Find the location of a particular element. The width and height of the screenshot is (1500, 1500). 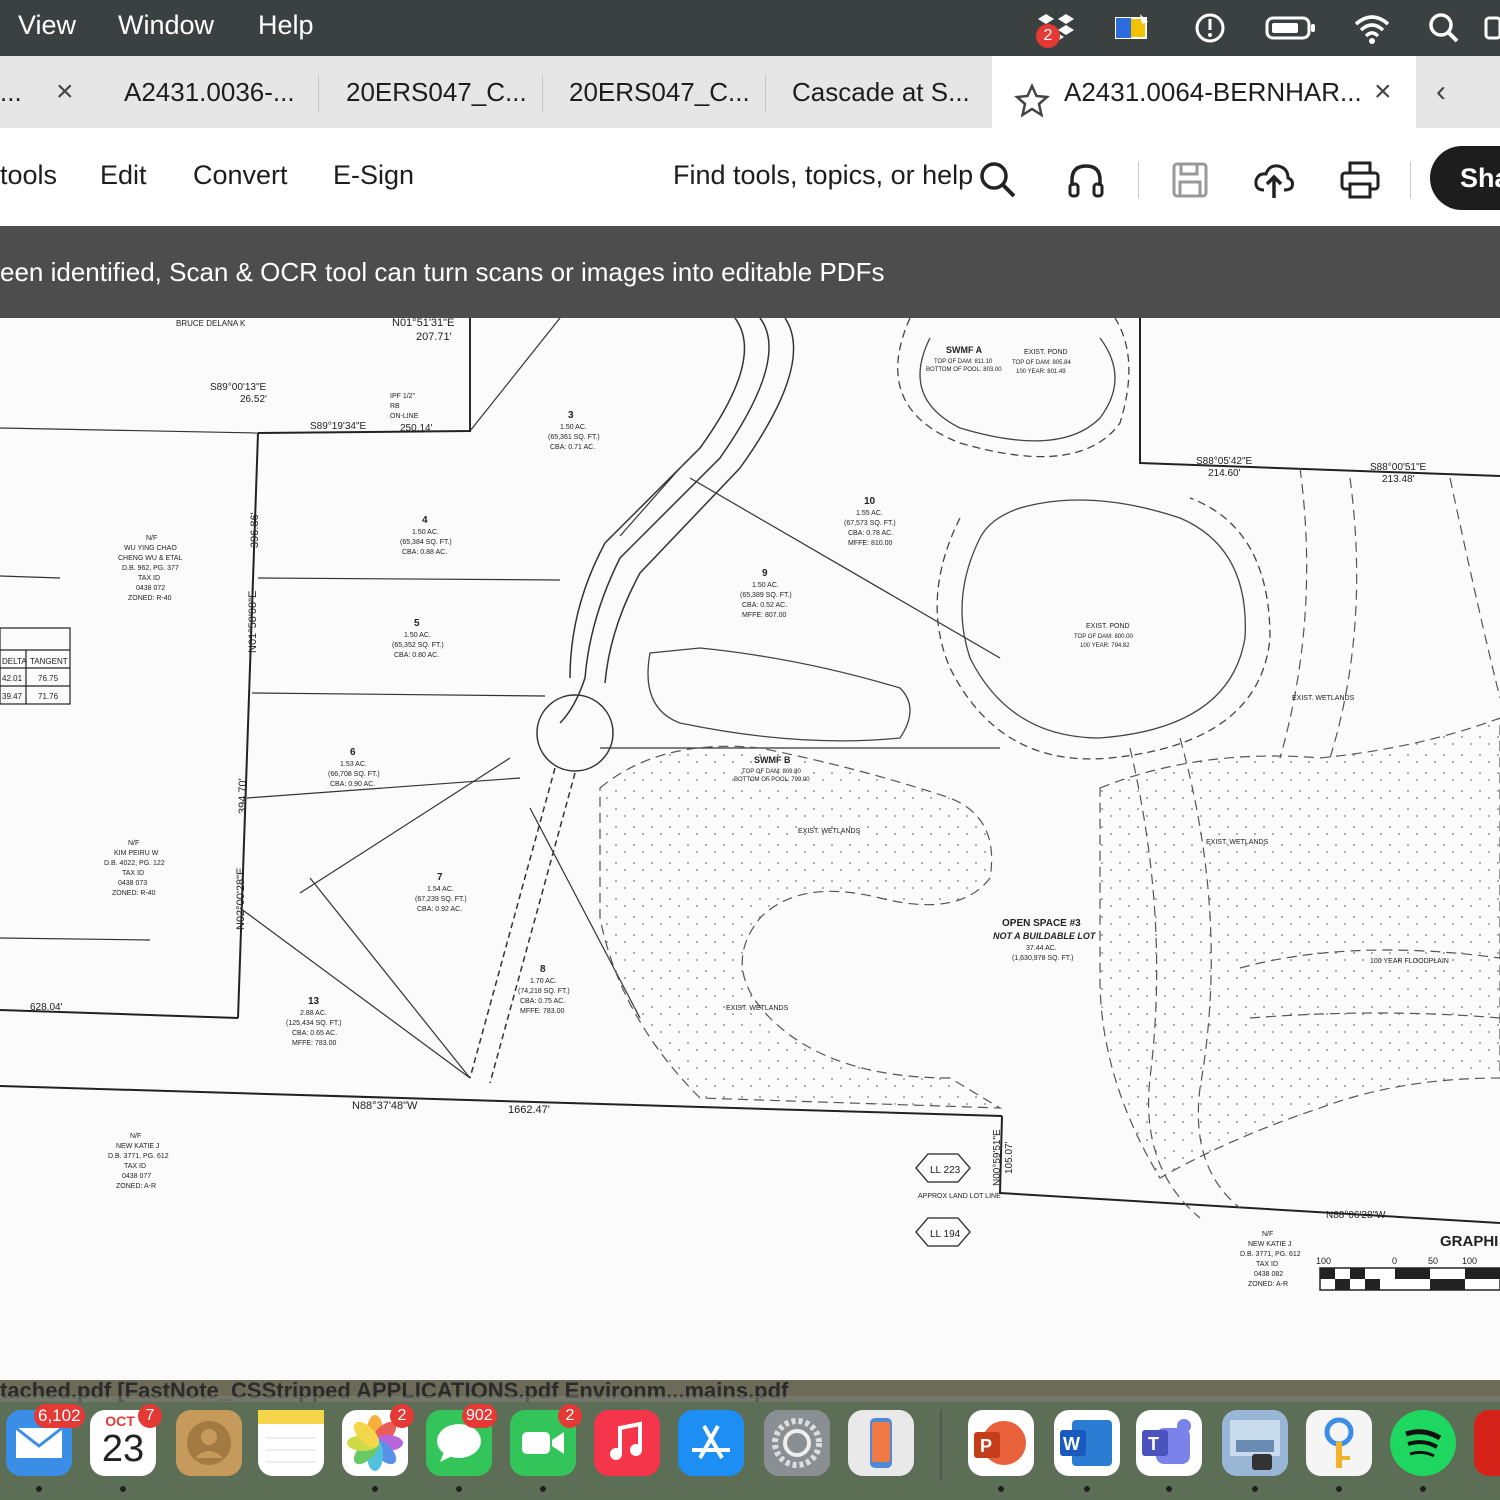

menu-view: View is located at coordinates (47, 25).